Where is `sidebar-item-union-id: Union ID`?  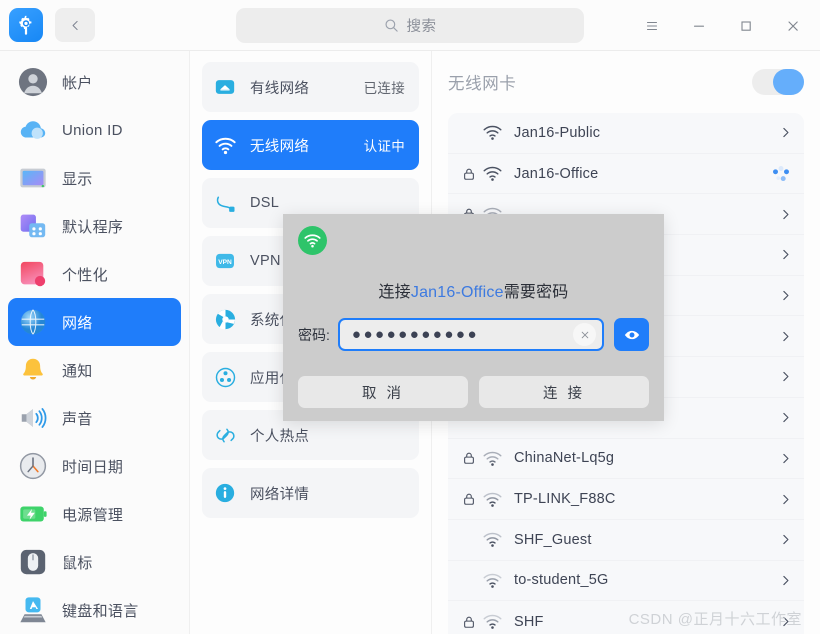
sidebar-item-union-id: Union ID is located at coordinates (94, 130).